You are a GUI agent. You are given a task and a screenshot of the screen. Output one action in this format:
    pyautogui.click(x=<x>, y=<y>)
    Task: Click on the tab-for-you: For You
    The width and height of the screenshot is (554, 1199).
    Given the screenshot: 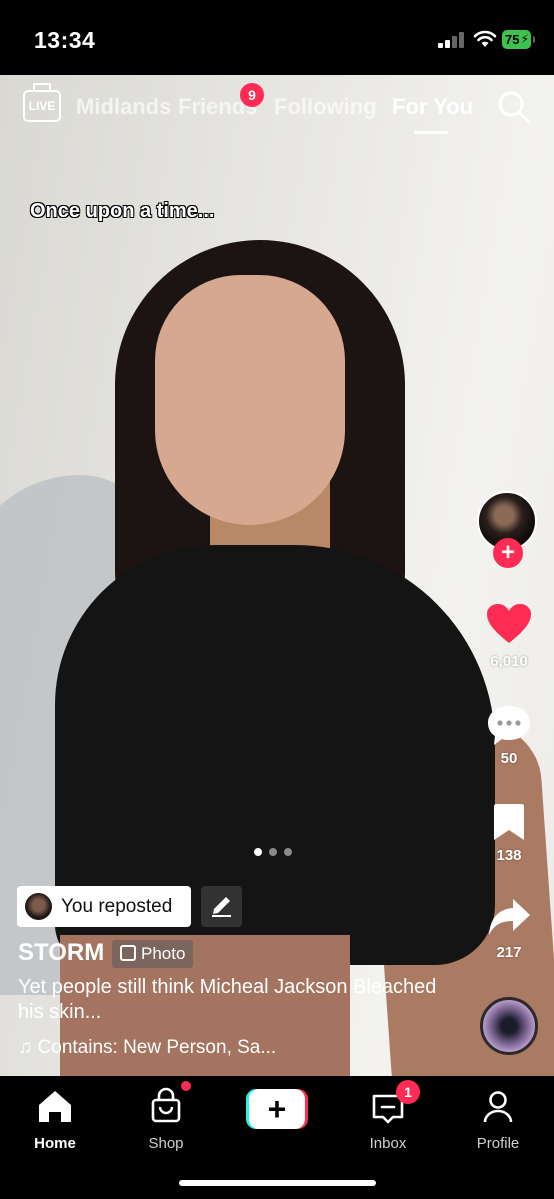 What is the action you would take?
    pyautogui.click(x=432, y=107)
    